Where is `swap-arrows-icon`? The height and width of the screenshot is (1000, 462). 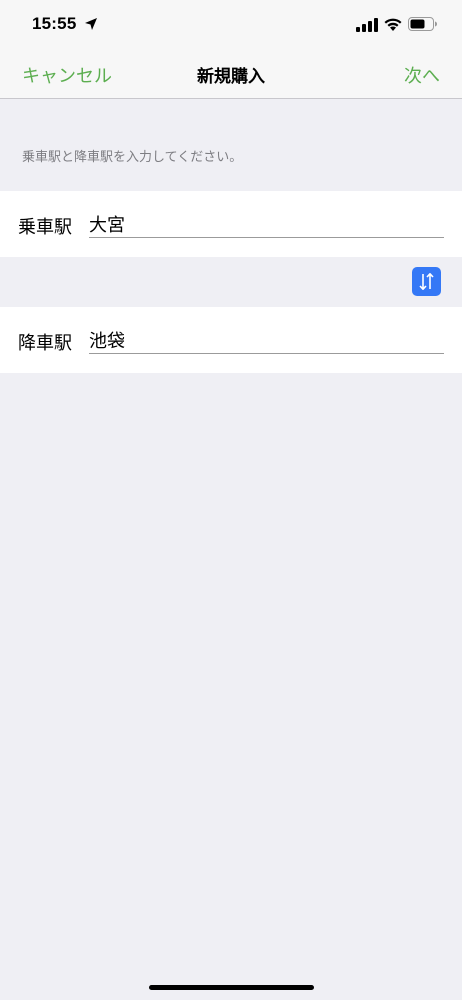 swap-arrows-icon is located at coordinates (426, 281).